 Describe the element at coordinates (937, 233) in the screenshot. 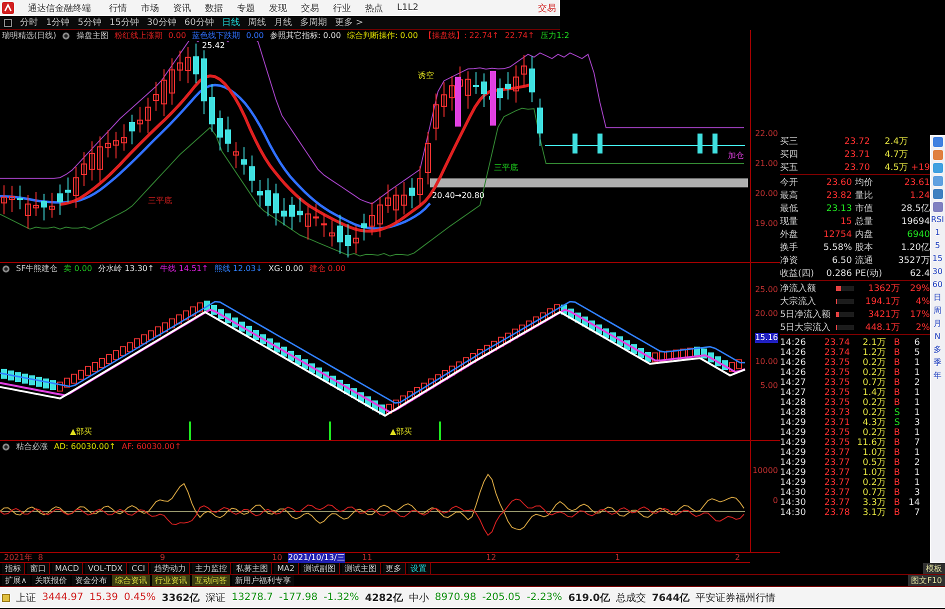

I see `toolbar-button: 1` at that location.